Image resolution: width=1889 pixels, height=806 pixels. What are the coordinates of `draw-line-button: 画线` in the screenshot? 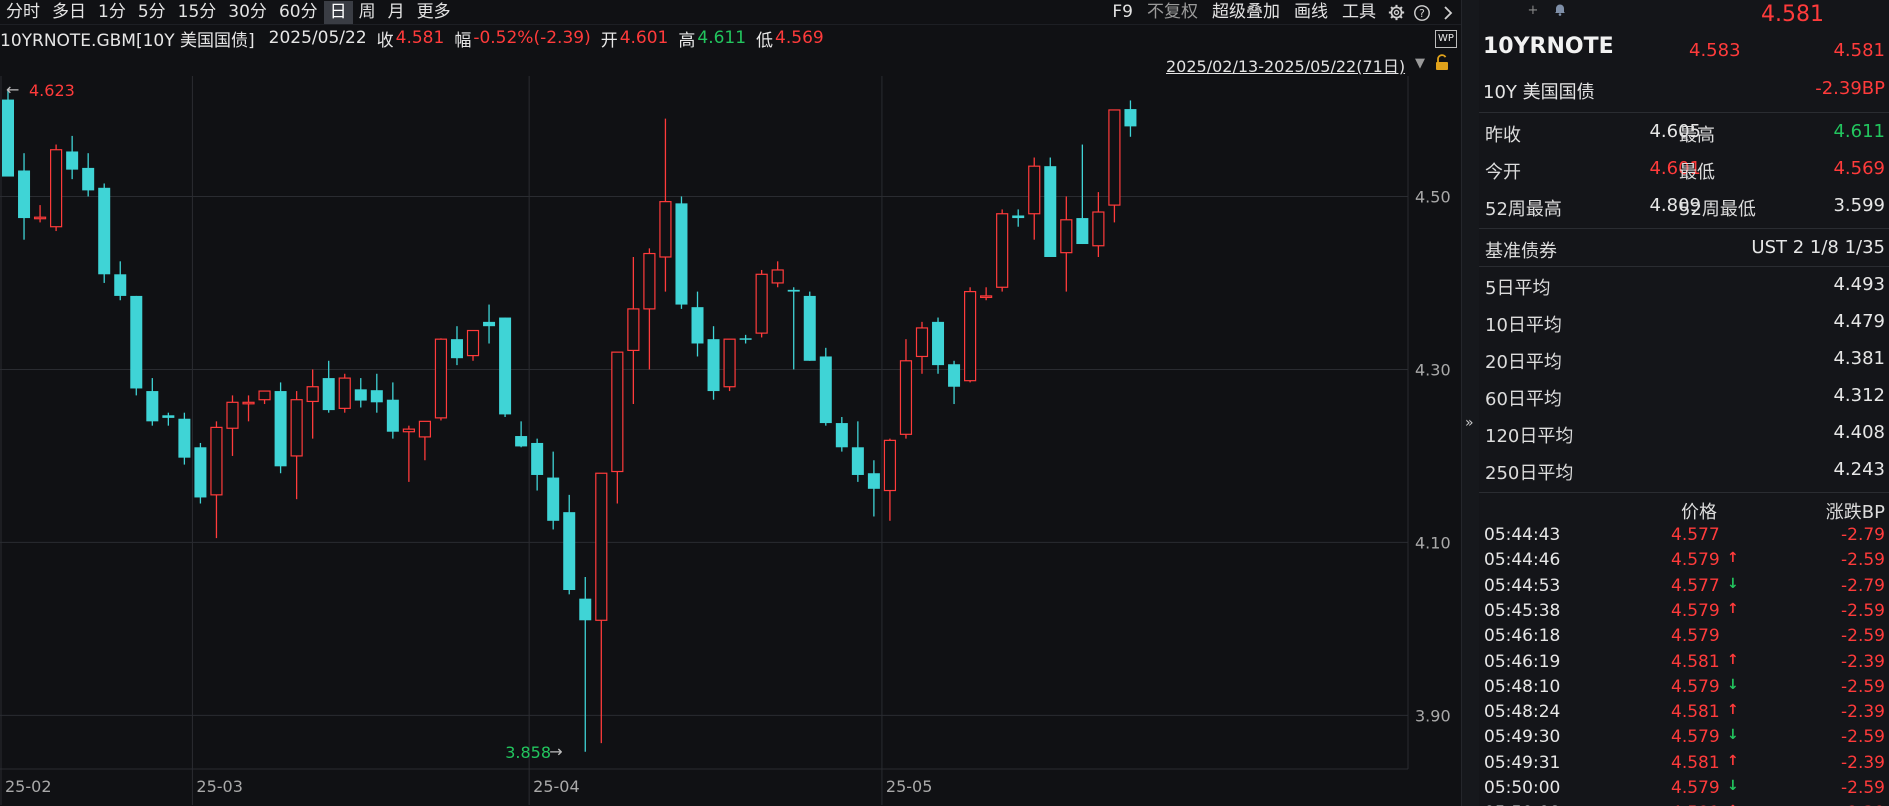 It's located at (1311, 12).